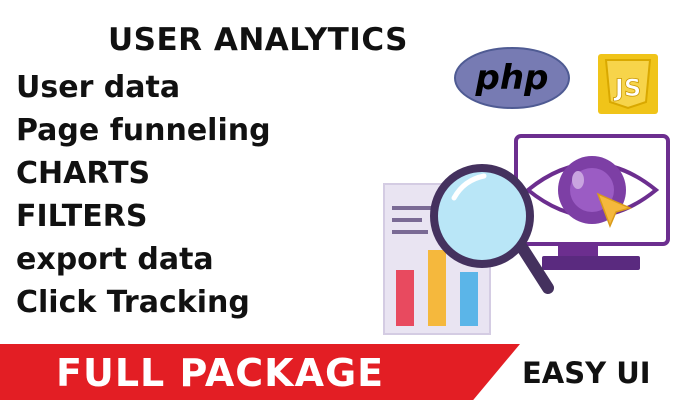 The height and width of the screenshot is (400, 679). What do you see at coordinates (258, 40) in the screenshot?
I see `page-title: USER ANALYTICS` at bounding box center [258, 40].